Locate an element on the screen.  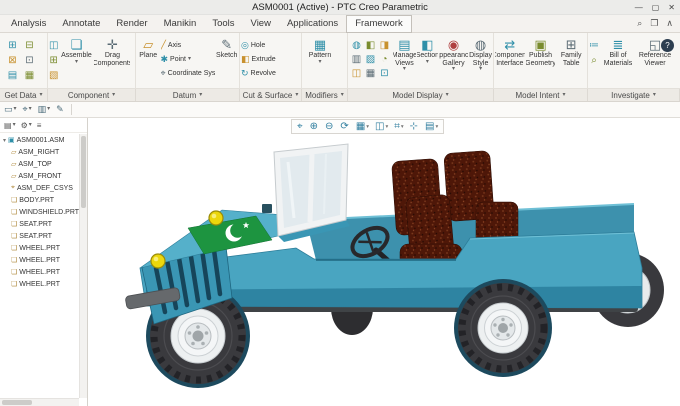
model-display-tool-icon: ◫ is located at coordinates (356, 73).